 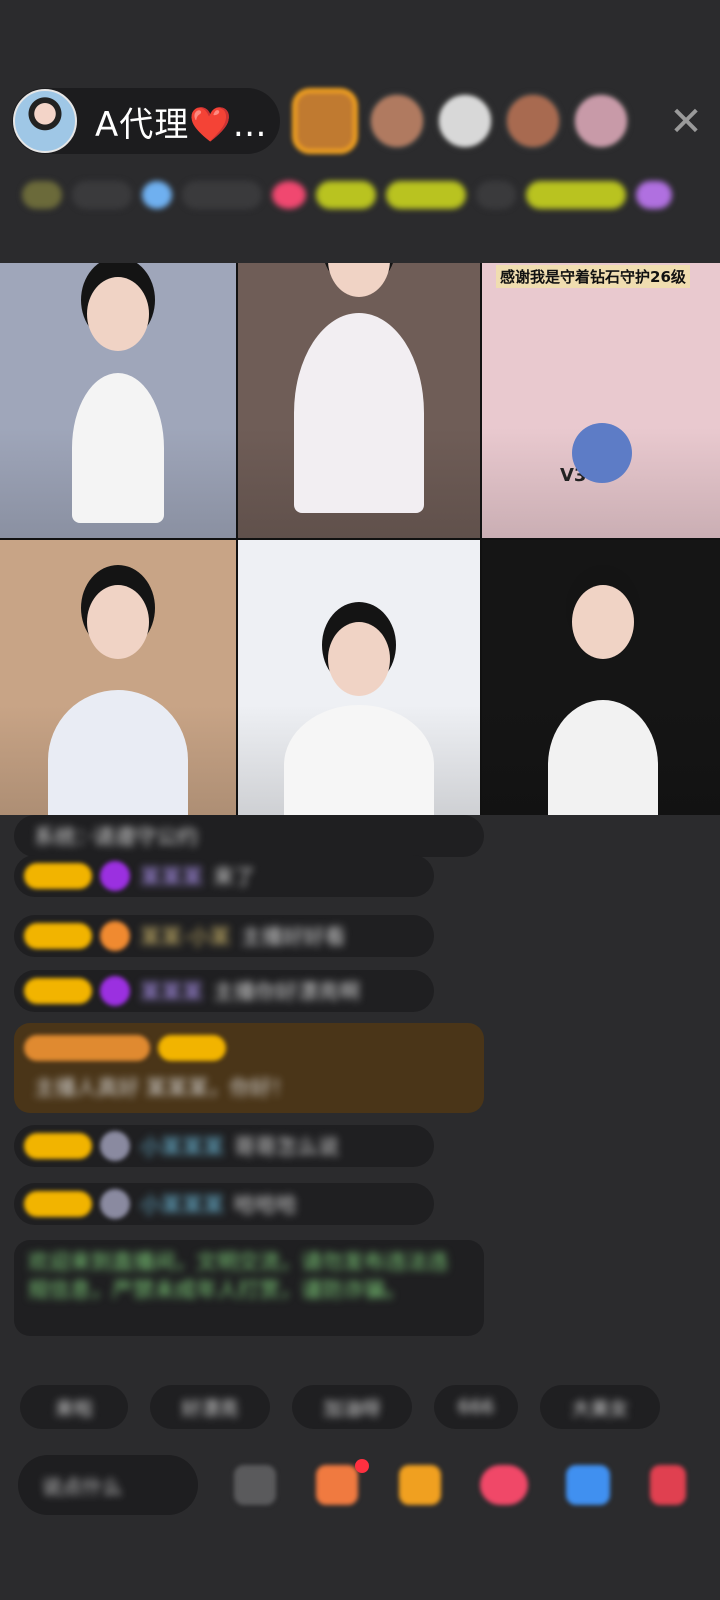 I want to click on quick-reply-label: 大美女, so click(x=600, y=1408).